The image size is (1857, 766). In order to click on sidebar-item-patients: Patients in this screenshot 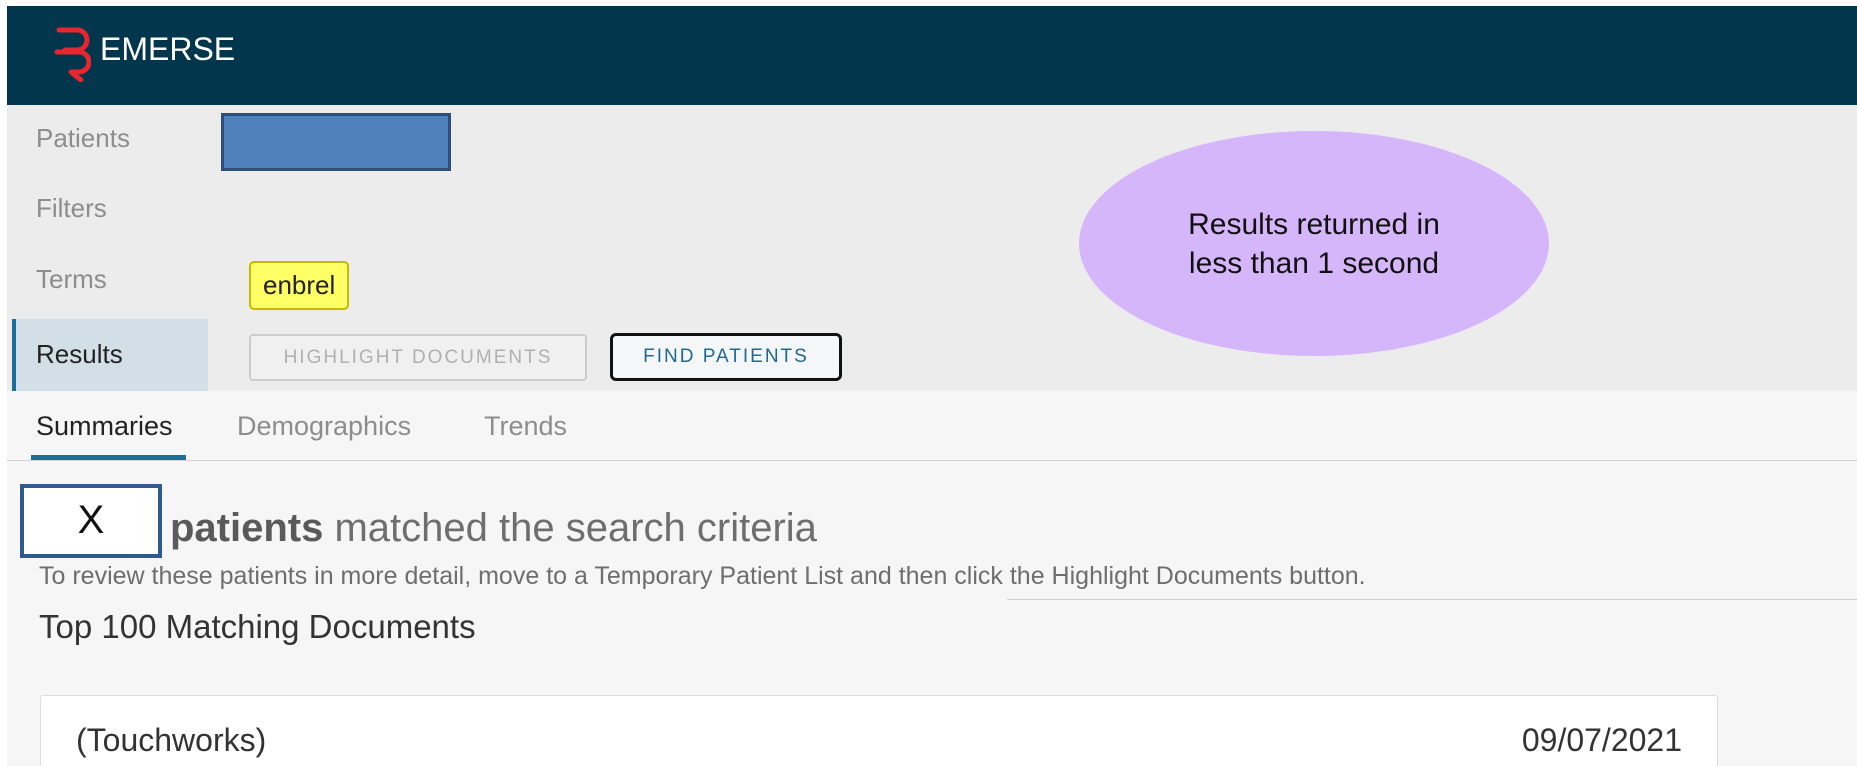, I will do `click(83, 138)`.